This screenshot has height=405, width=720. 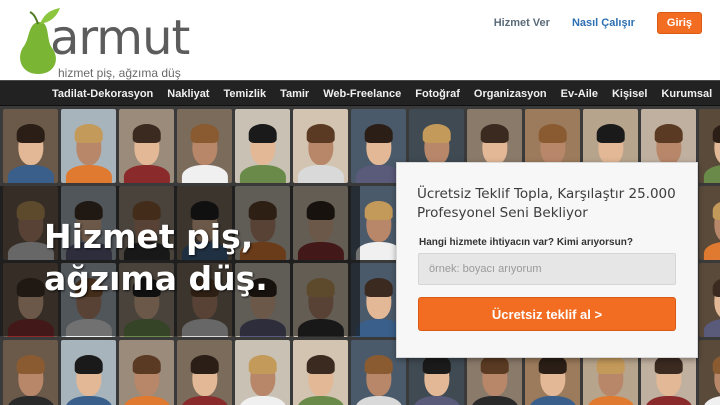 What do you see at coordinates (119, 73) in the screenshot?
I see `logo-tagline: hizmet piş, ağzıma düş` at bounding box center [119, 73].